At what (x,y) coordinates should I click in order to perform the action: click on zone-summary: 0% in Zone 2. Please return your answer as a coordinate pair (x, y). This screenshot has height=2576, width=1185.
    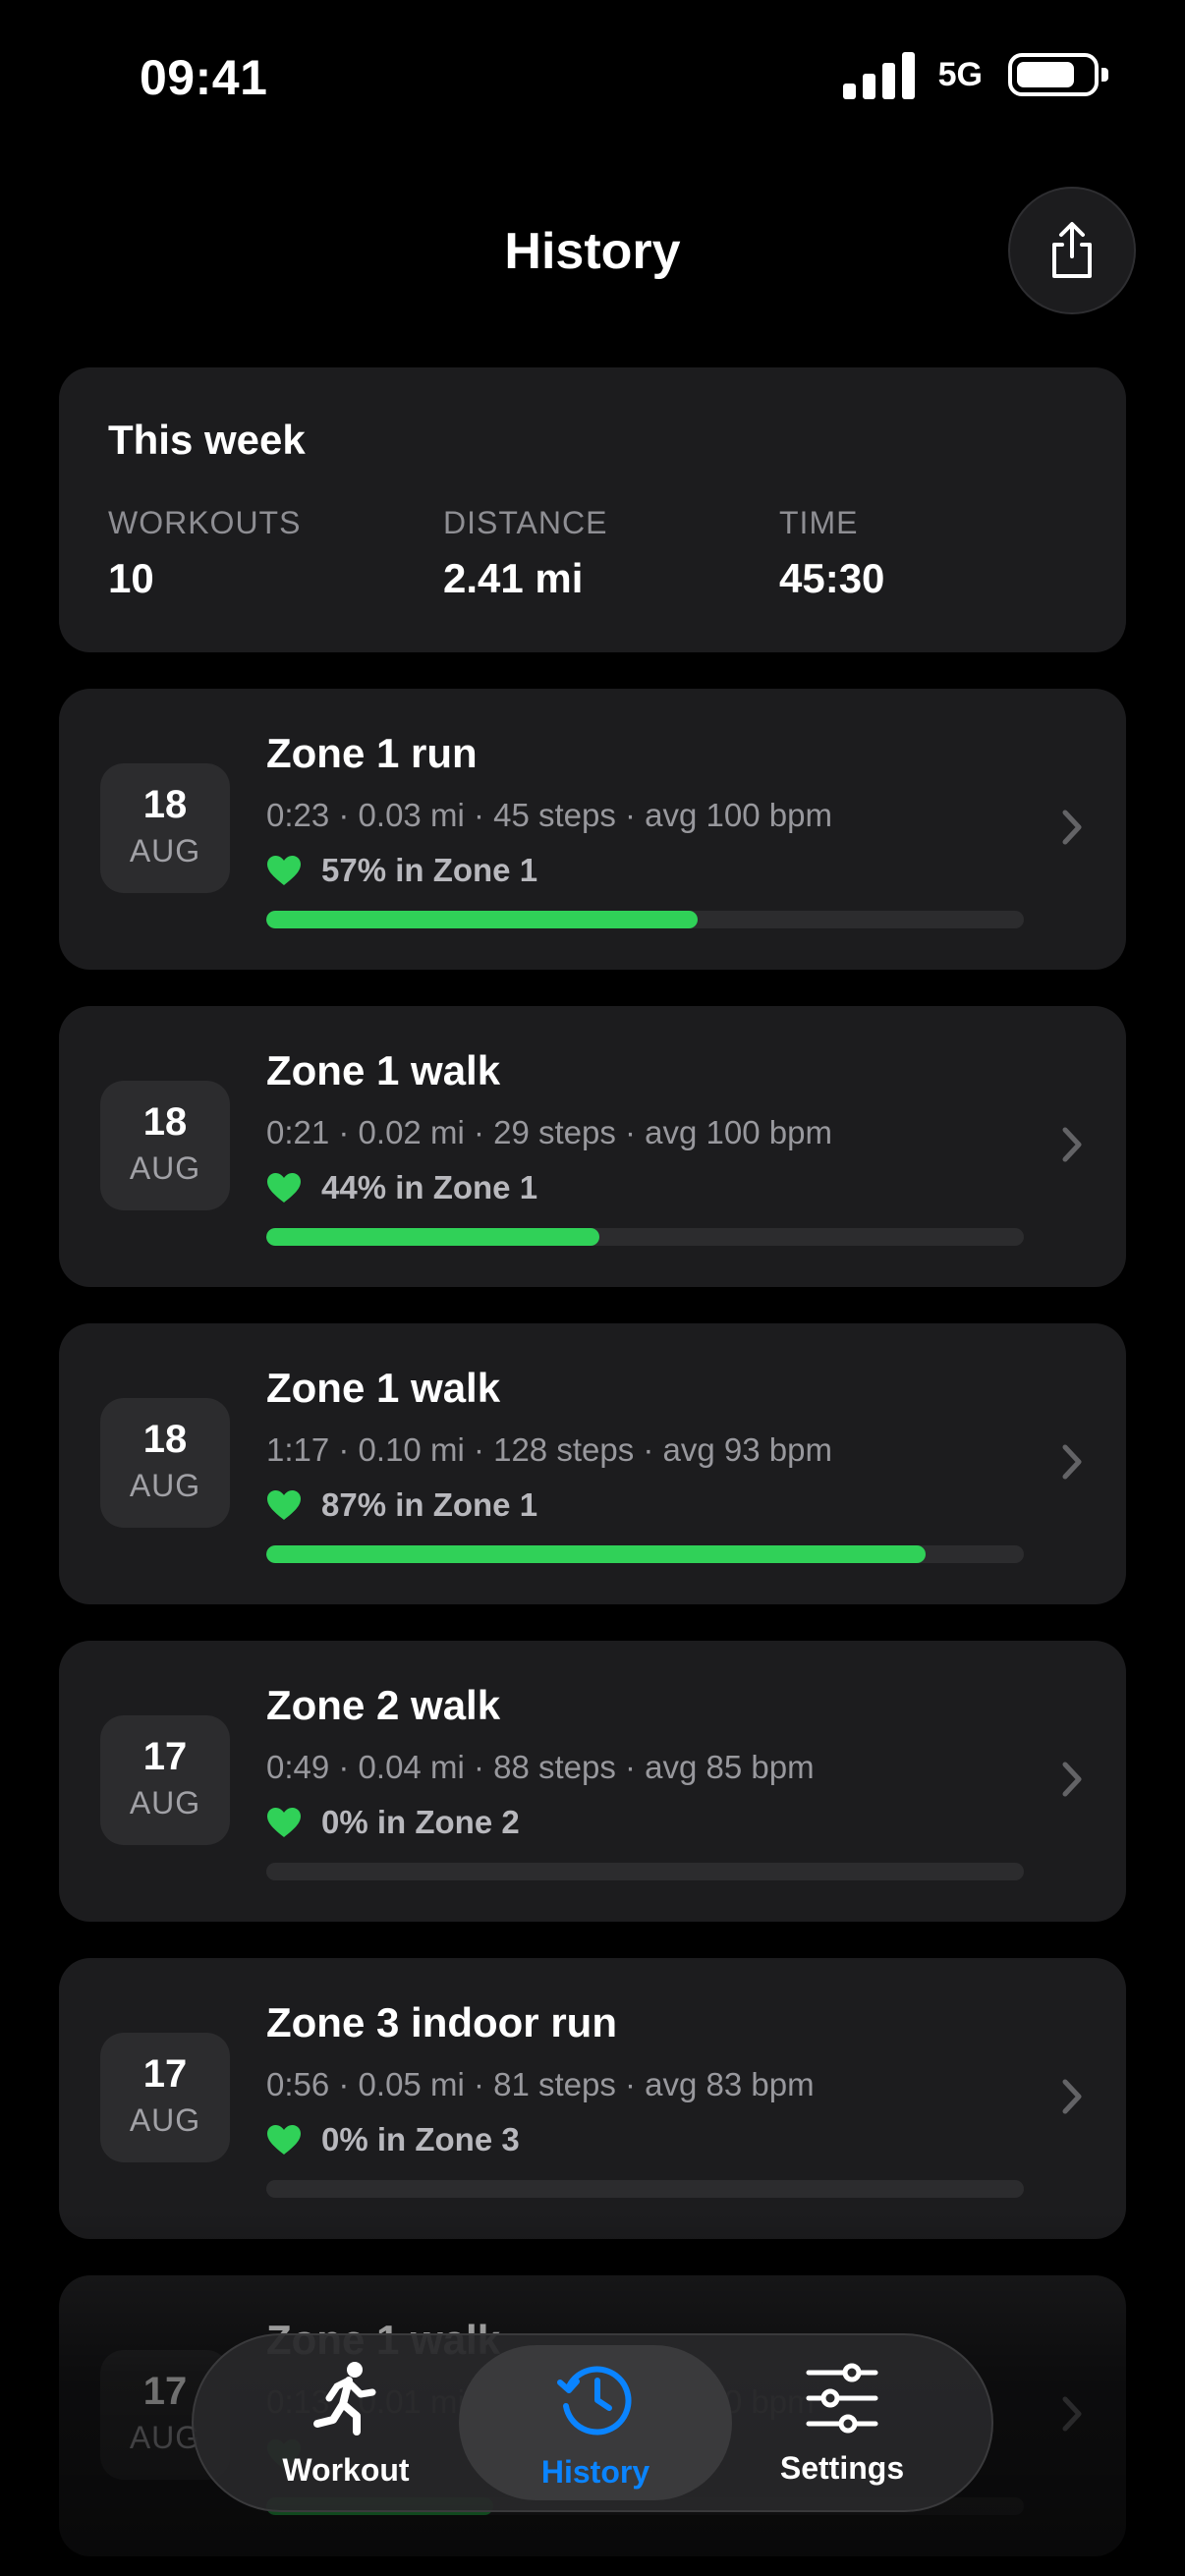
    Looking at the image, I should click on (393, 1822).